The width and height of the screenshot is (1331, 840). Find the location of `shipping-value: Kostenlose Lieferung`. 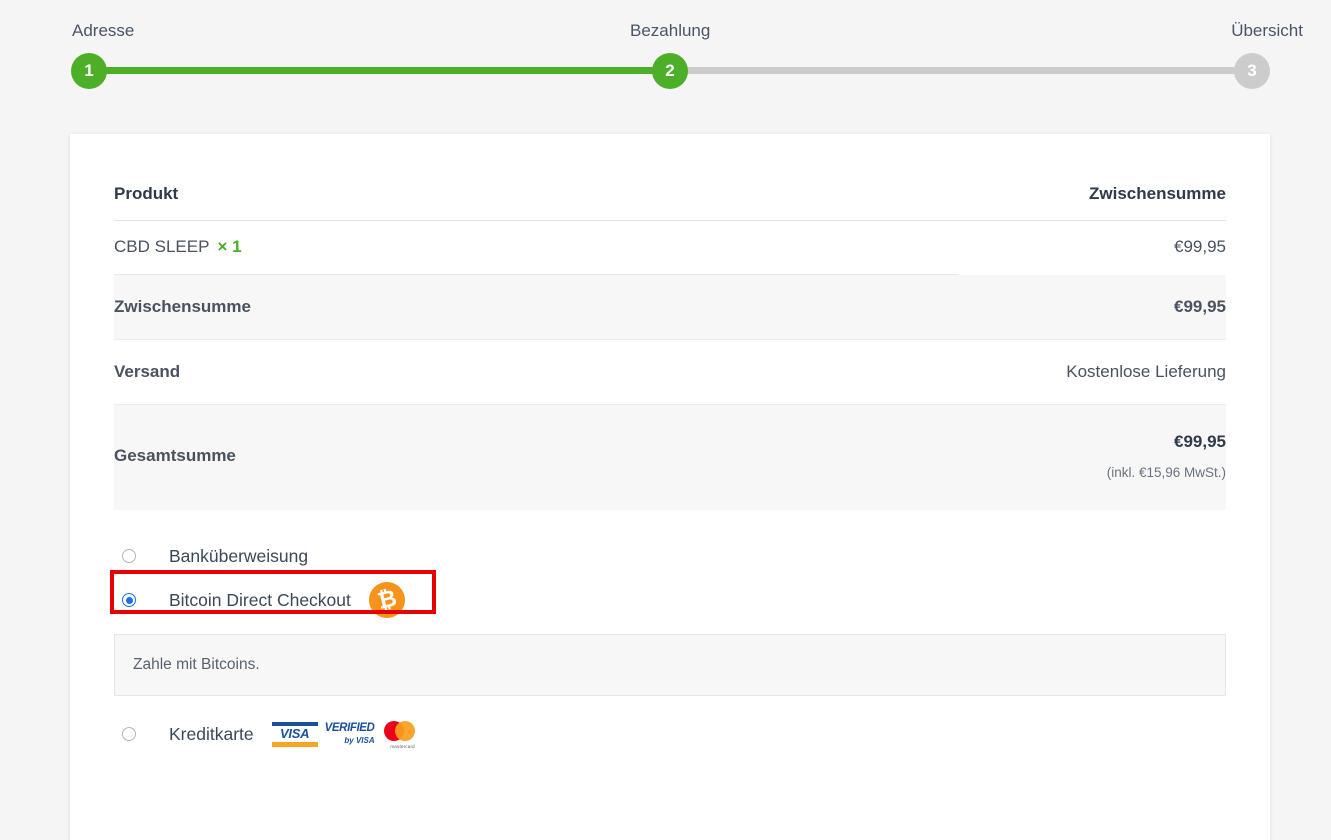

shipping-value: Kostenlose Lieferung is located at coordinates (1092, 372).